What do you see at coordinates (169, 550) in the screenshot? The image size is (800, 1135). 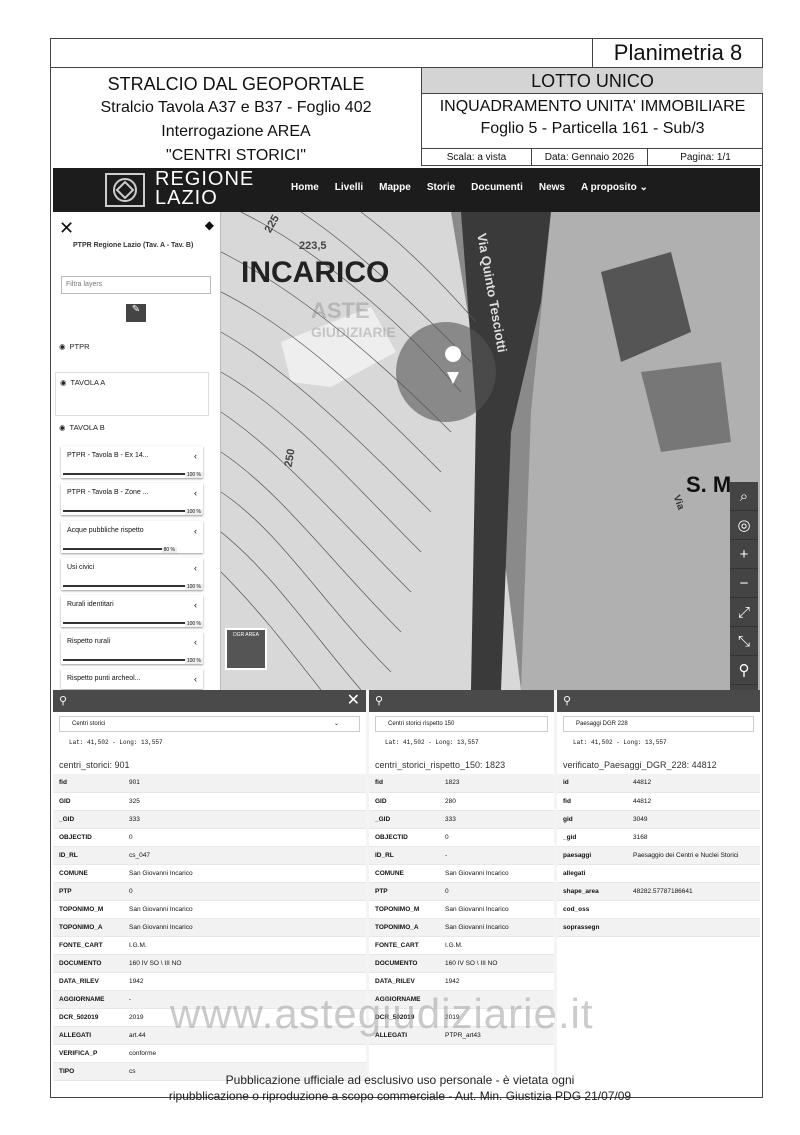 I see `opacity-value: 80 %` at bounding box center [169, 550].